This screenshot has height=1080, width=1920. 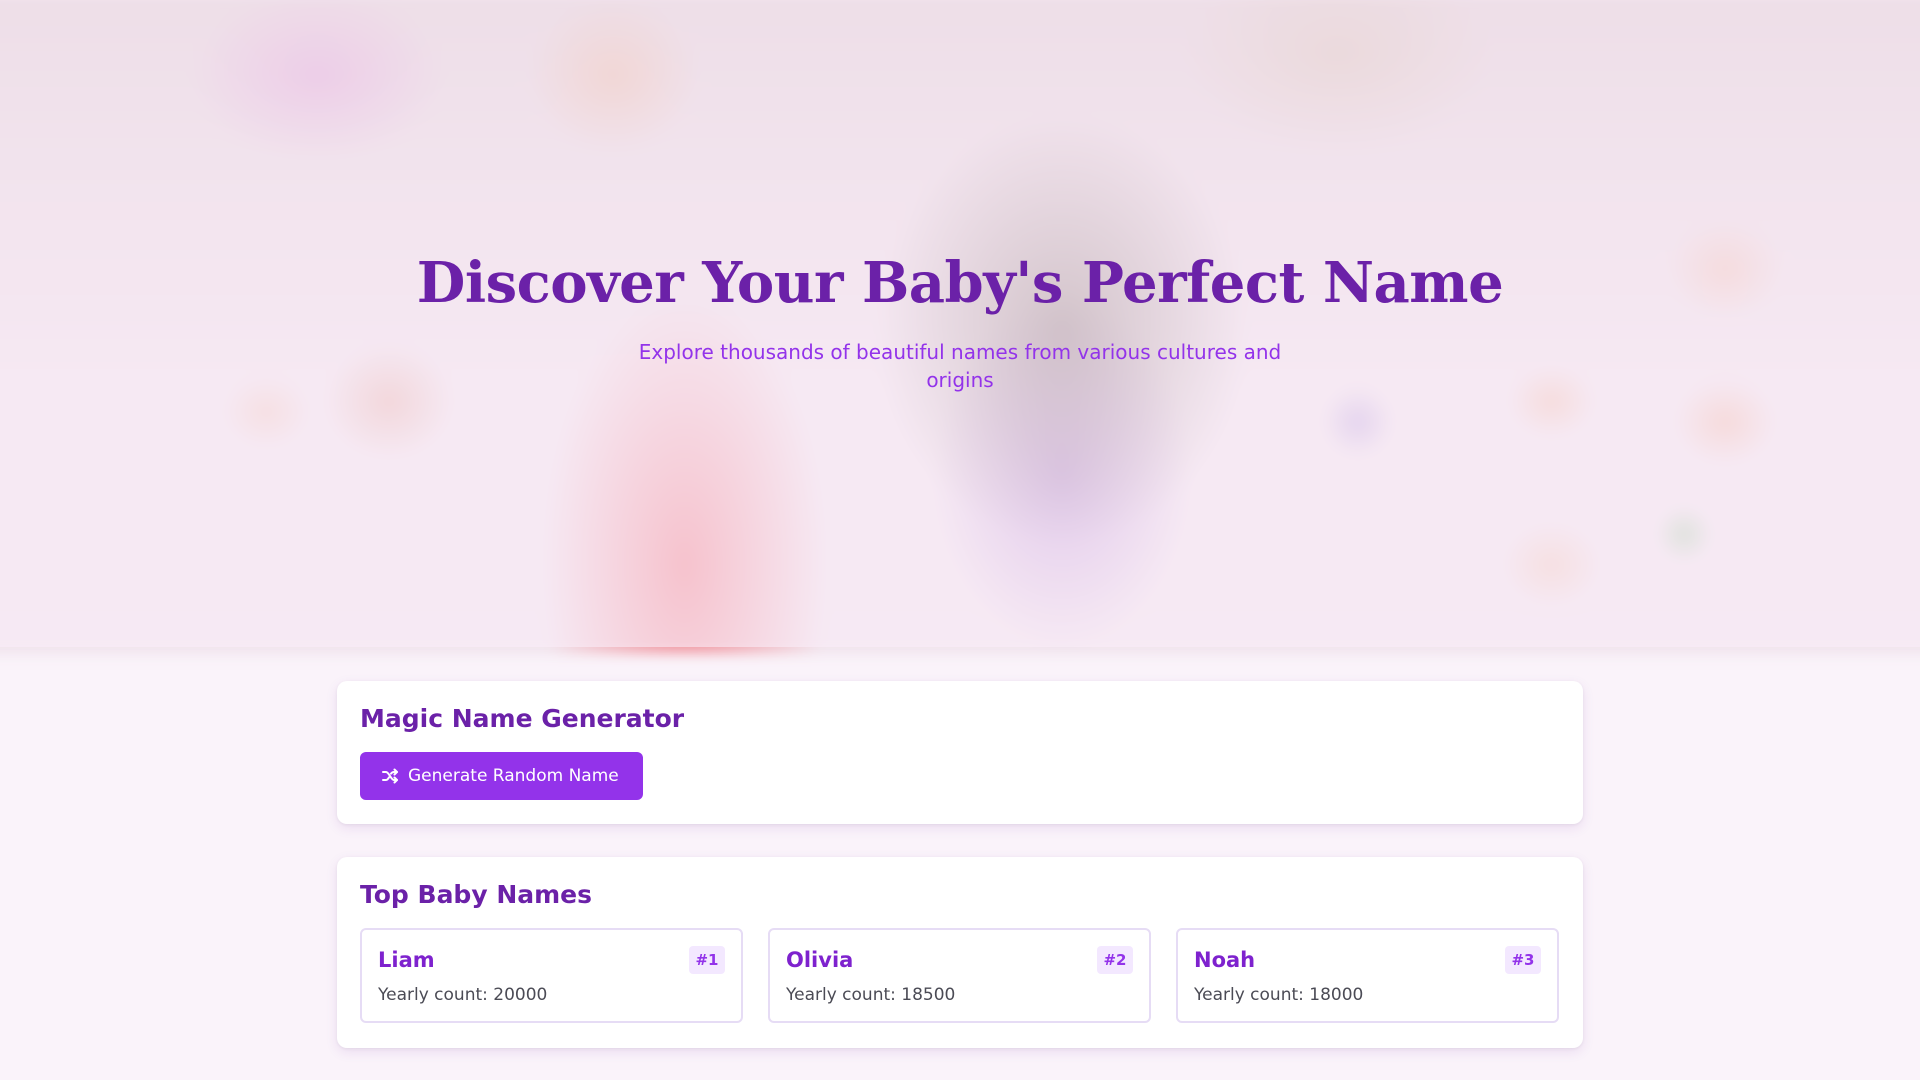 What do you see at coordinates (513, 776) in the screenshot?
I see `generate-button-label: Generate Random Name` at bounding box center [513, 776].